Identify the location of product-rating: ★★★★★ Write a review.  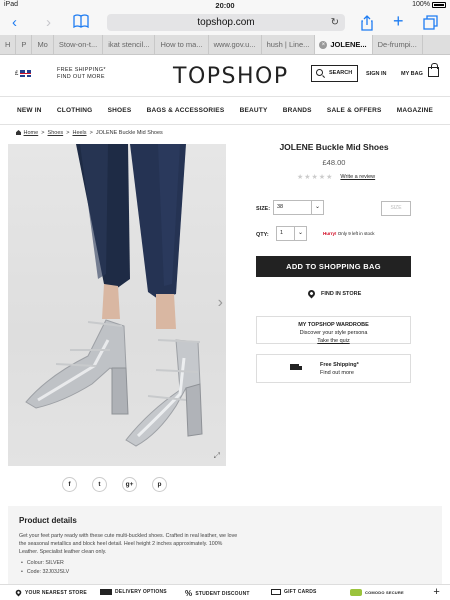
(336, 177).